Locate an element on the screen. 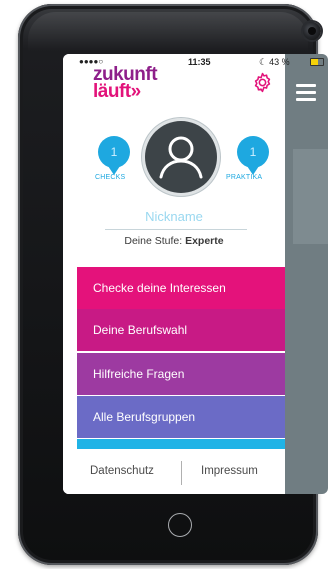  app-logo: zukunft läuft» is located at coordinates (133, 83).